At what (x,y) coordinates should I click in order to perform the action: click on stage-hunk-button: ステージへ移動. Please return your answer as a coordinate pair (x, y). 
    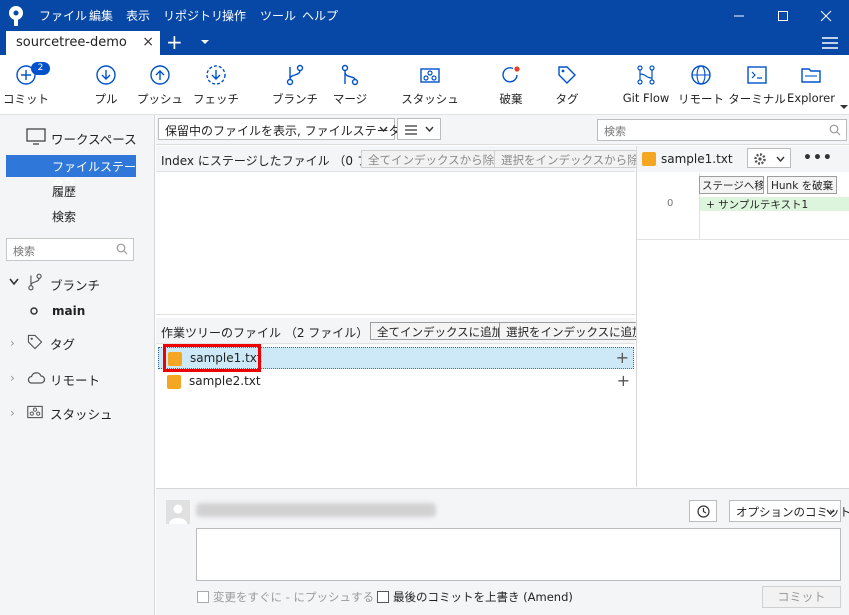
    Looking at the image, I should click on (731, 185).